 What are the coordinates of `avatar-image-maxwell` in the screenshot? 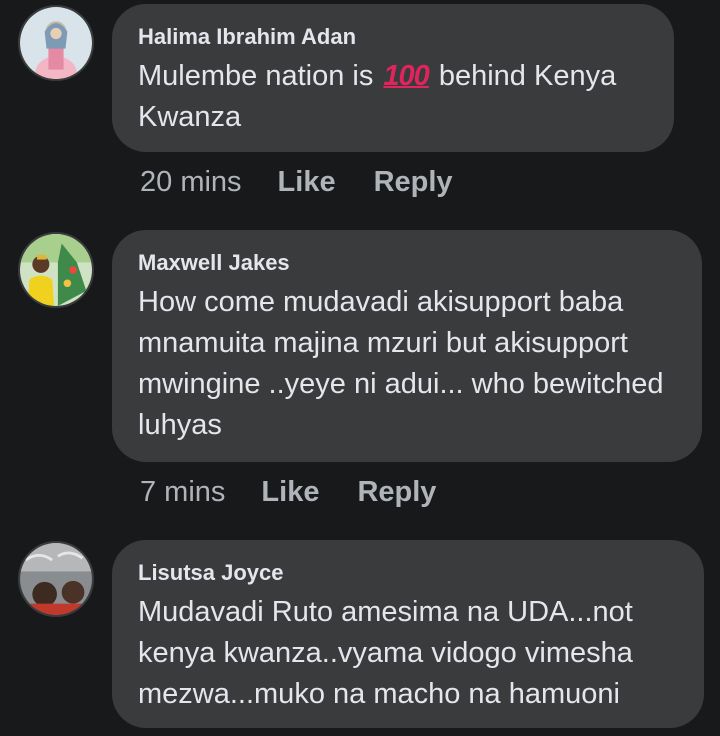 It's located at (56, 270).